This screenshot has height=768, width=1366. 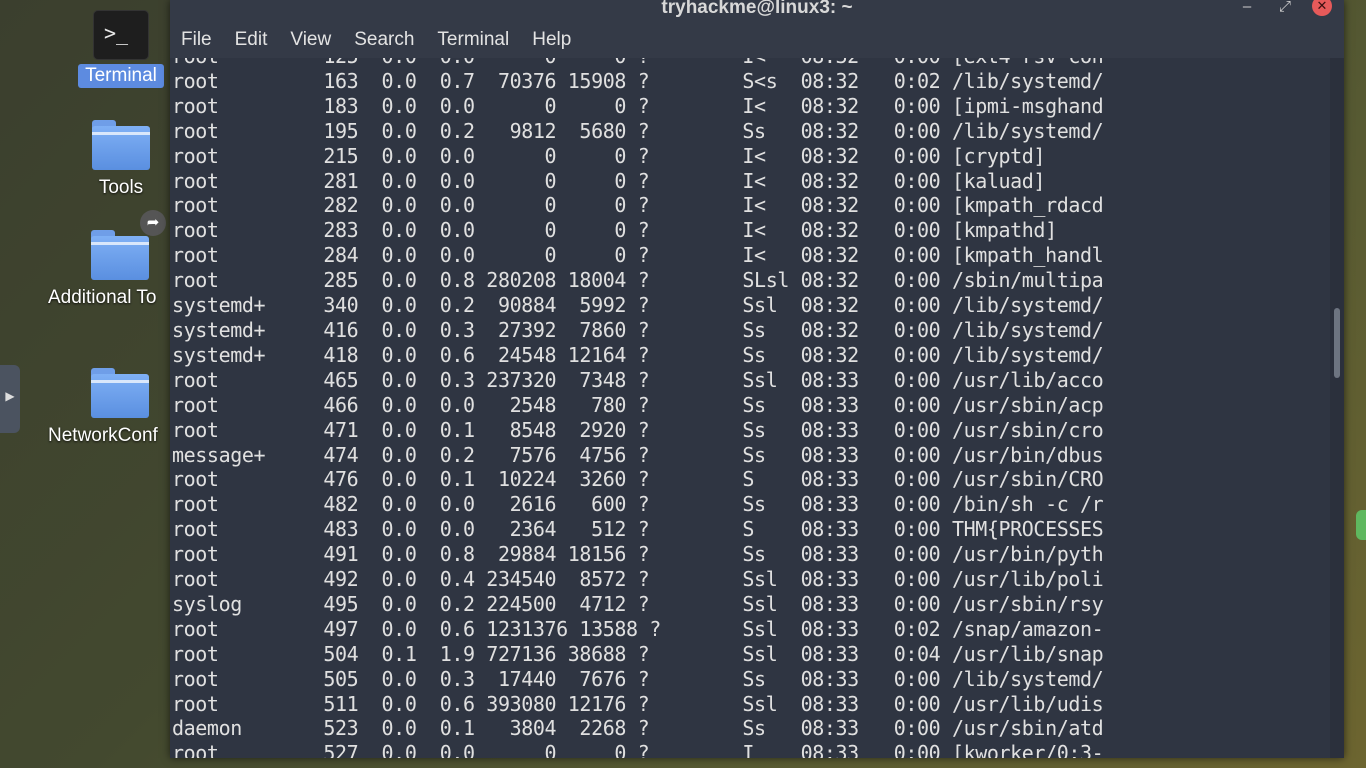 What do you see at coordinates (102, 297) in the screenshot?
I see `desktop-icon-label: Additional To` at bounding box center [102, 297].